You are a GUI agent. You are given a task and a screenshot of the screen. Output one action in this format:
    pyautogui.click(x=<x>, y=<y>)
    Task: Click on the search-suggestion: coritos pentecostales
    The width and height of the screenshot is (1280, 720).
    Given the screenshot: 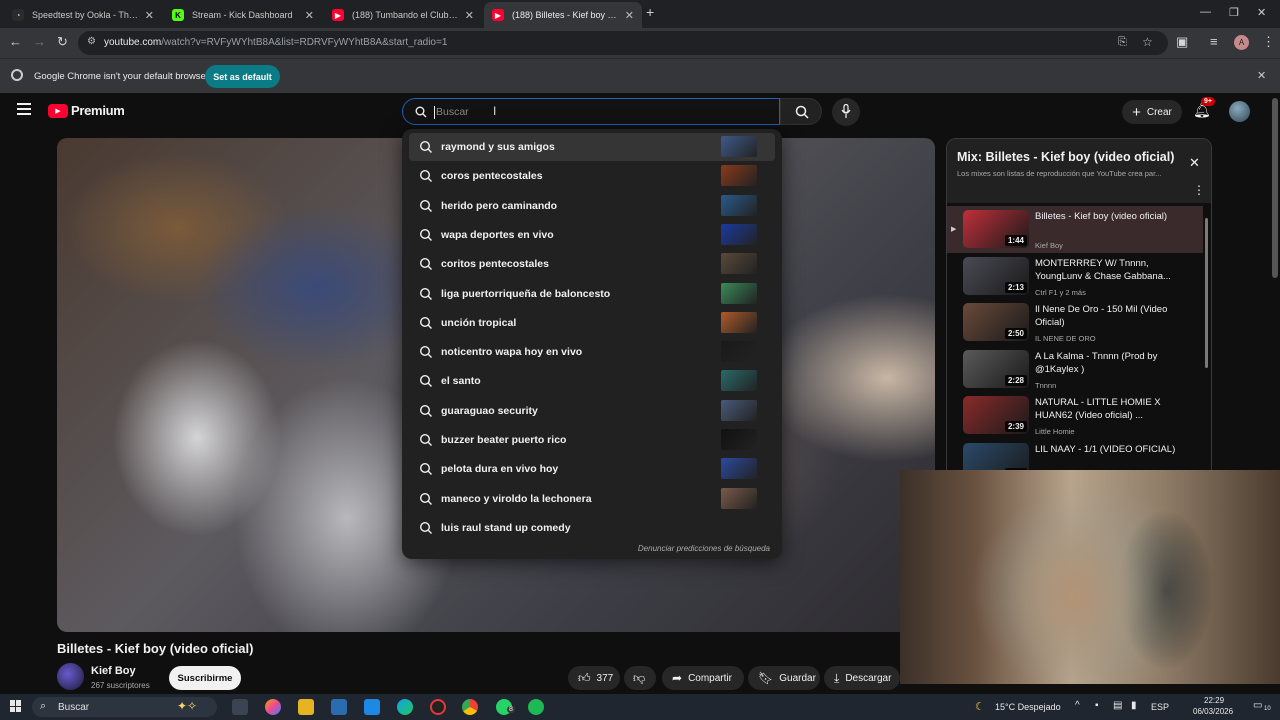 What is the action you would take?
    pyautogui.click(x=592, y=264)
    